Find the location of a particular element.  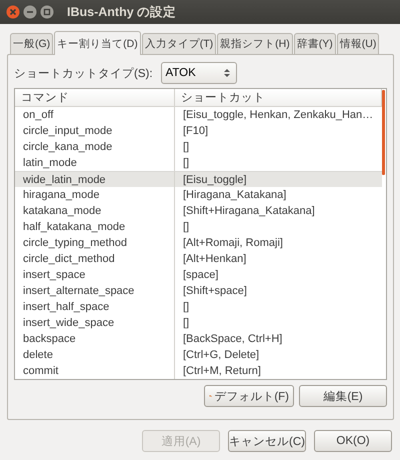

table-cell: [Ctrl+G, Delete] is located at coordinates (278, 355).